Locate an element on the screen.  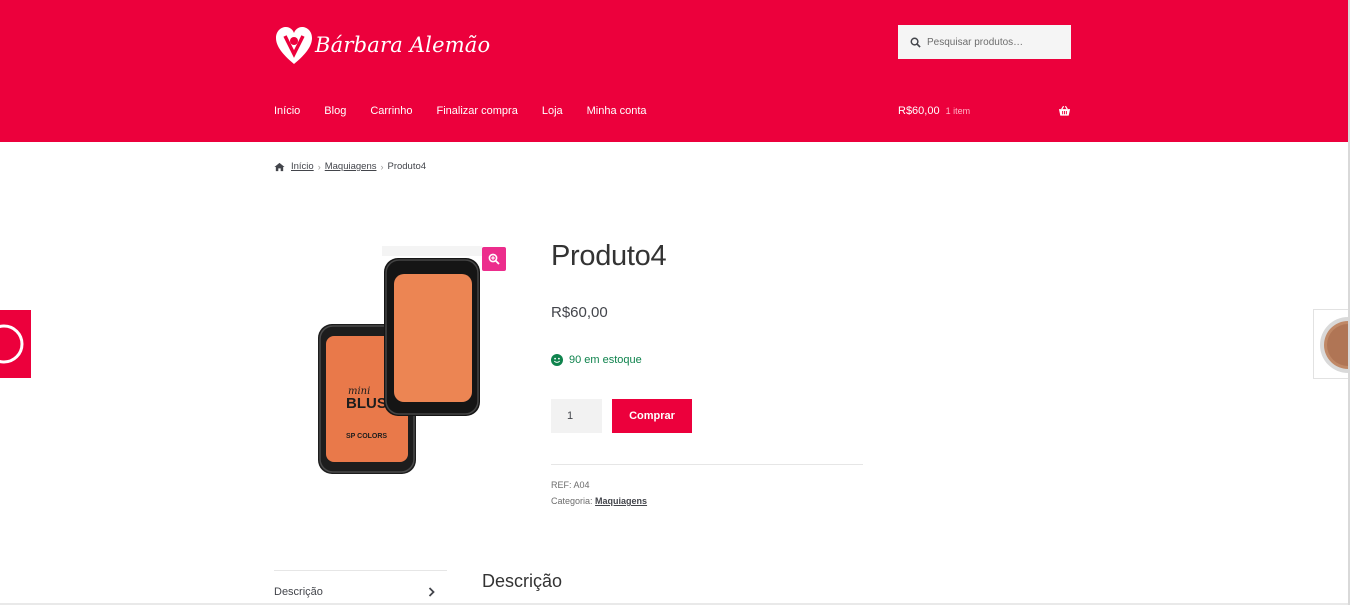
product-meta: REF: A04 Categoria: Maquiagens is located at coordinates (599, 493).